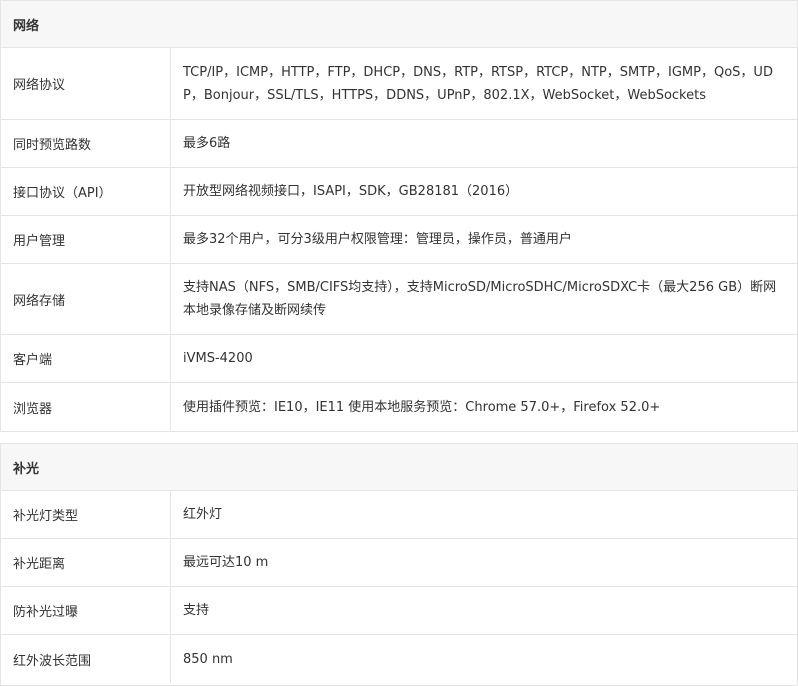 Image resolution: width=798 pixels, height=686 pixels. Describe the element at coordinates (86, 143) in the screenshot. I see `row-label: 同时预览路数` at that location.